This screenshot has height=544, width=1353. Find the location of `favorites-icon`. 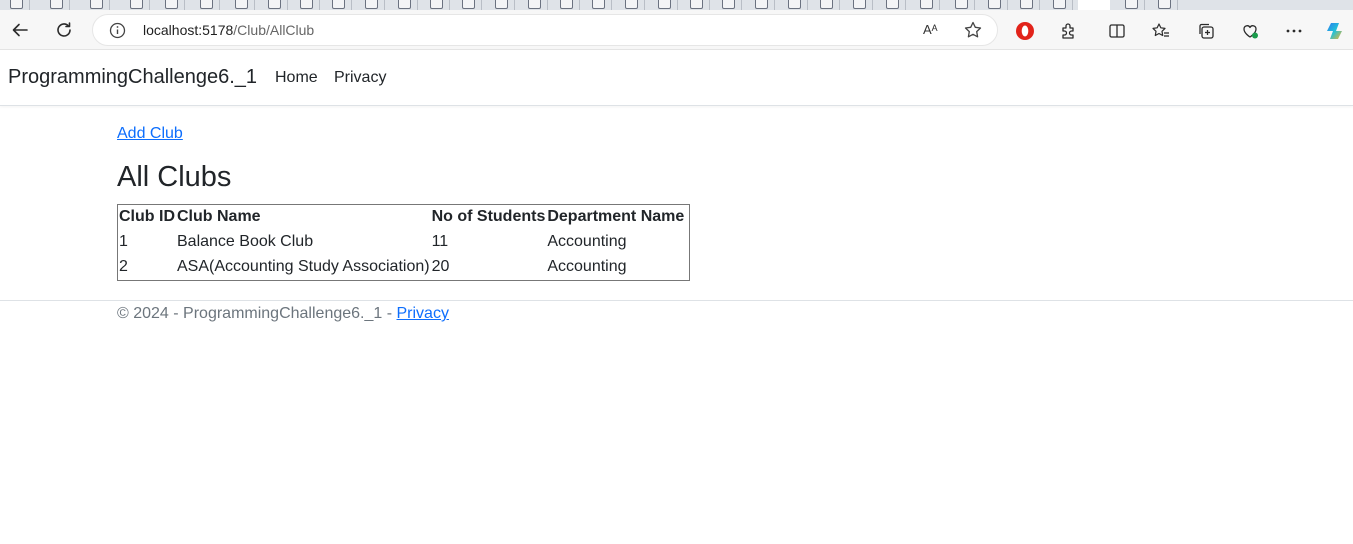

favorites-icon is located at coordinates (1161, 31).